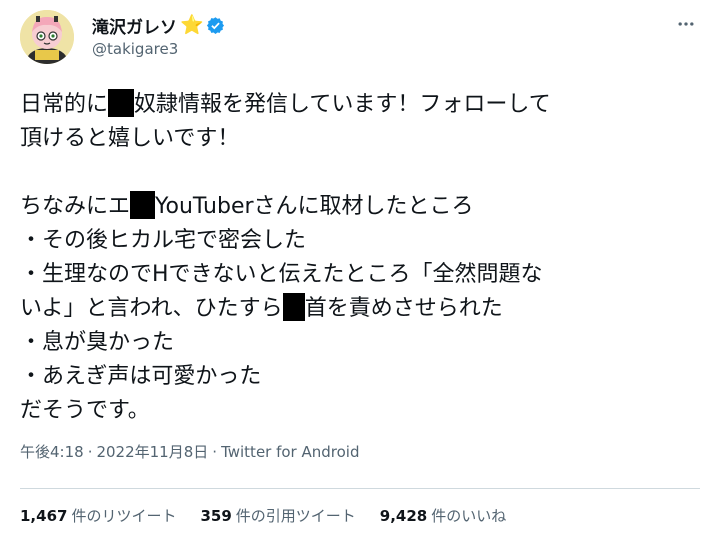  Describe the element at coordinates (342, 104) in the screenshot. I see `tweet-text-segment: 奴隷情報を発信しています！フォローして` at that location.